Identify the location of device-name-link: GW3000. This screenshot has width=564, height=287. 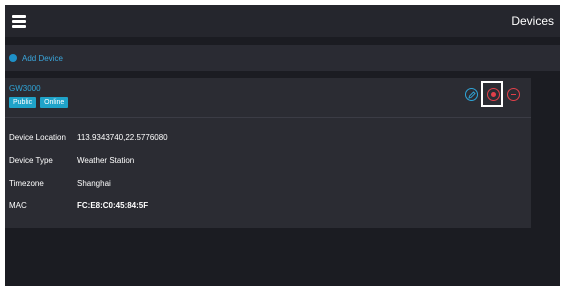
(25, 88).